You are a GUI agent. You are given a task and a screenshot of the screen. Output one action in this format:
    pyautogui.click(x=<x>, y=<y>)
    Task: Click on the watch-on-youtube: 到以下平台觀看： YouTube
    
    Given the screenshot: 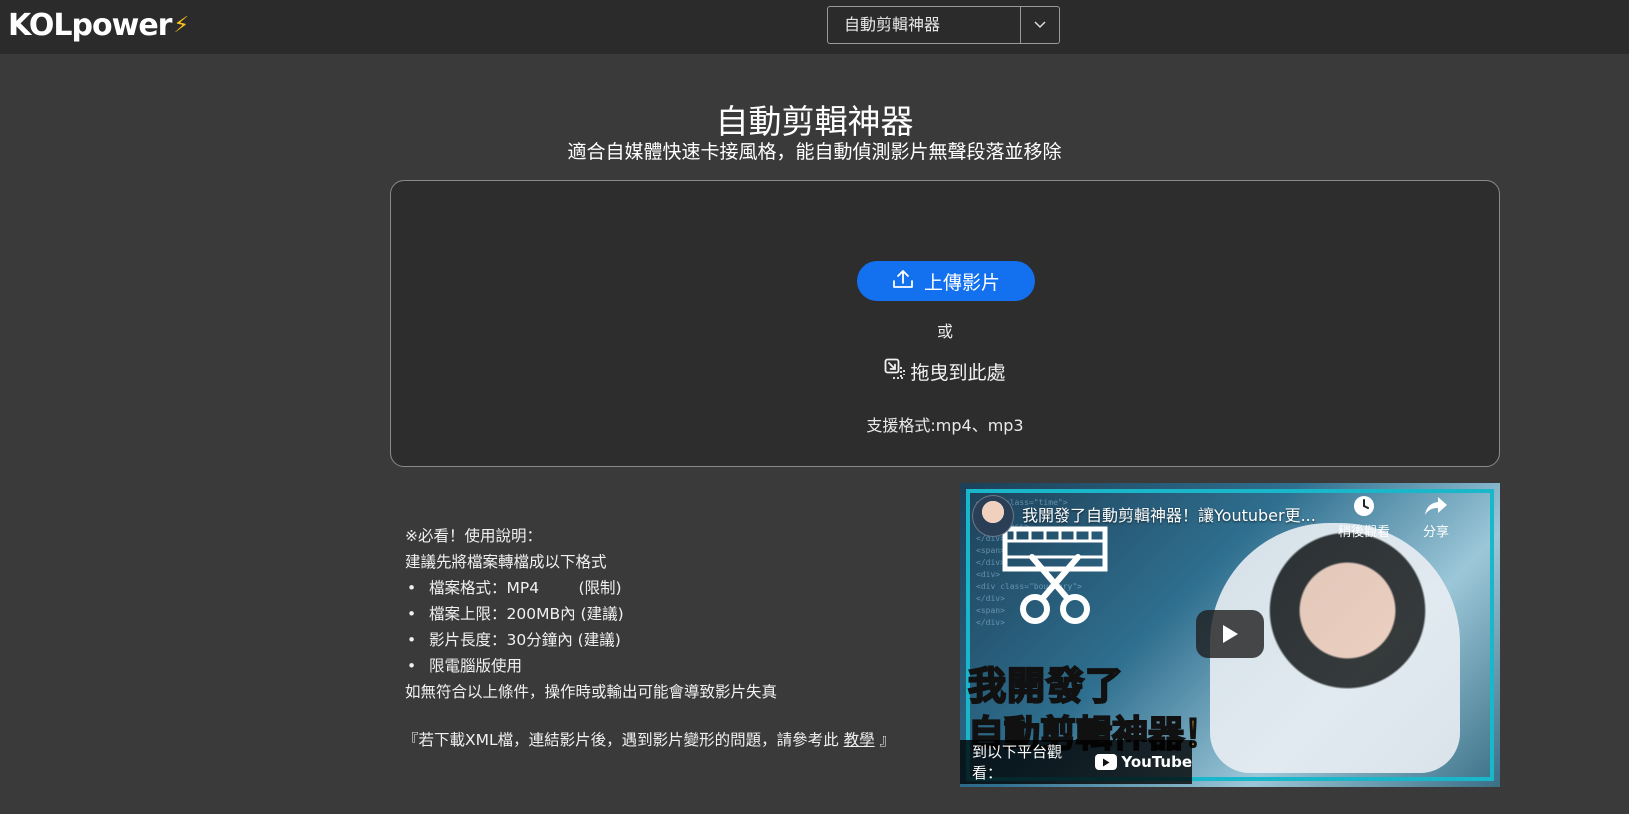 What is the action you would take?
    pyautogui.click(x=1076, y=762)
    